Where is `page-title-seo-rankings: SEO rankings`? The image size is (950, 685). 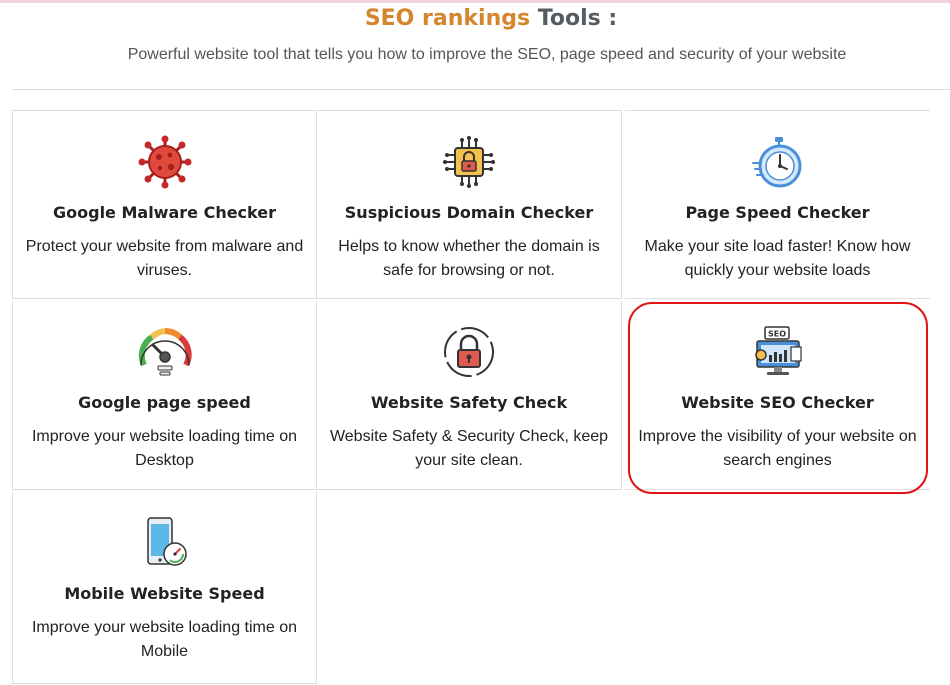
page-title-seo-rankings: SEO rankings is located at coordinates (447, 18).